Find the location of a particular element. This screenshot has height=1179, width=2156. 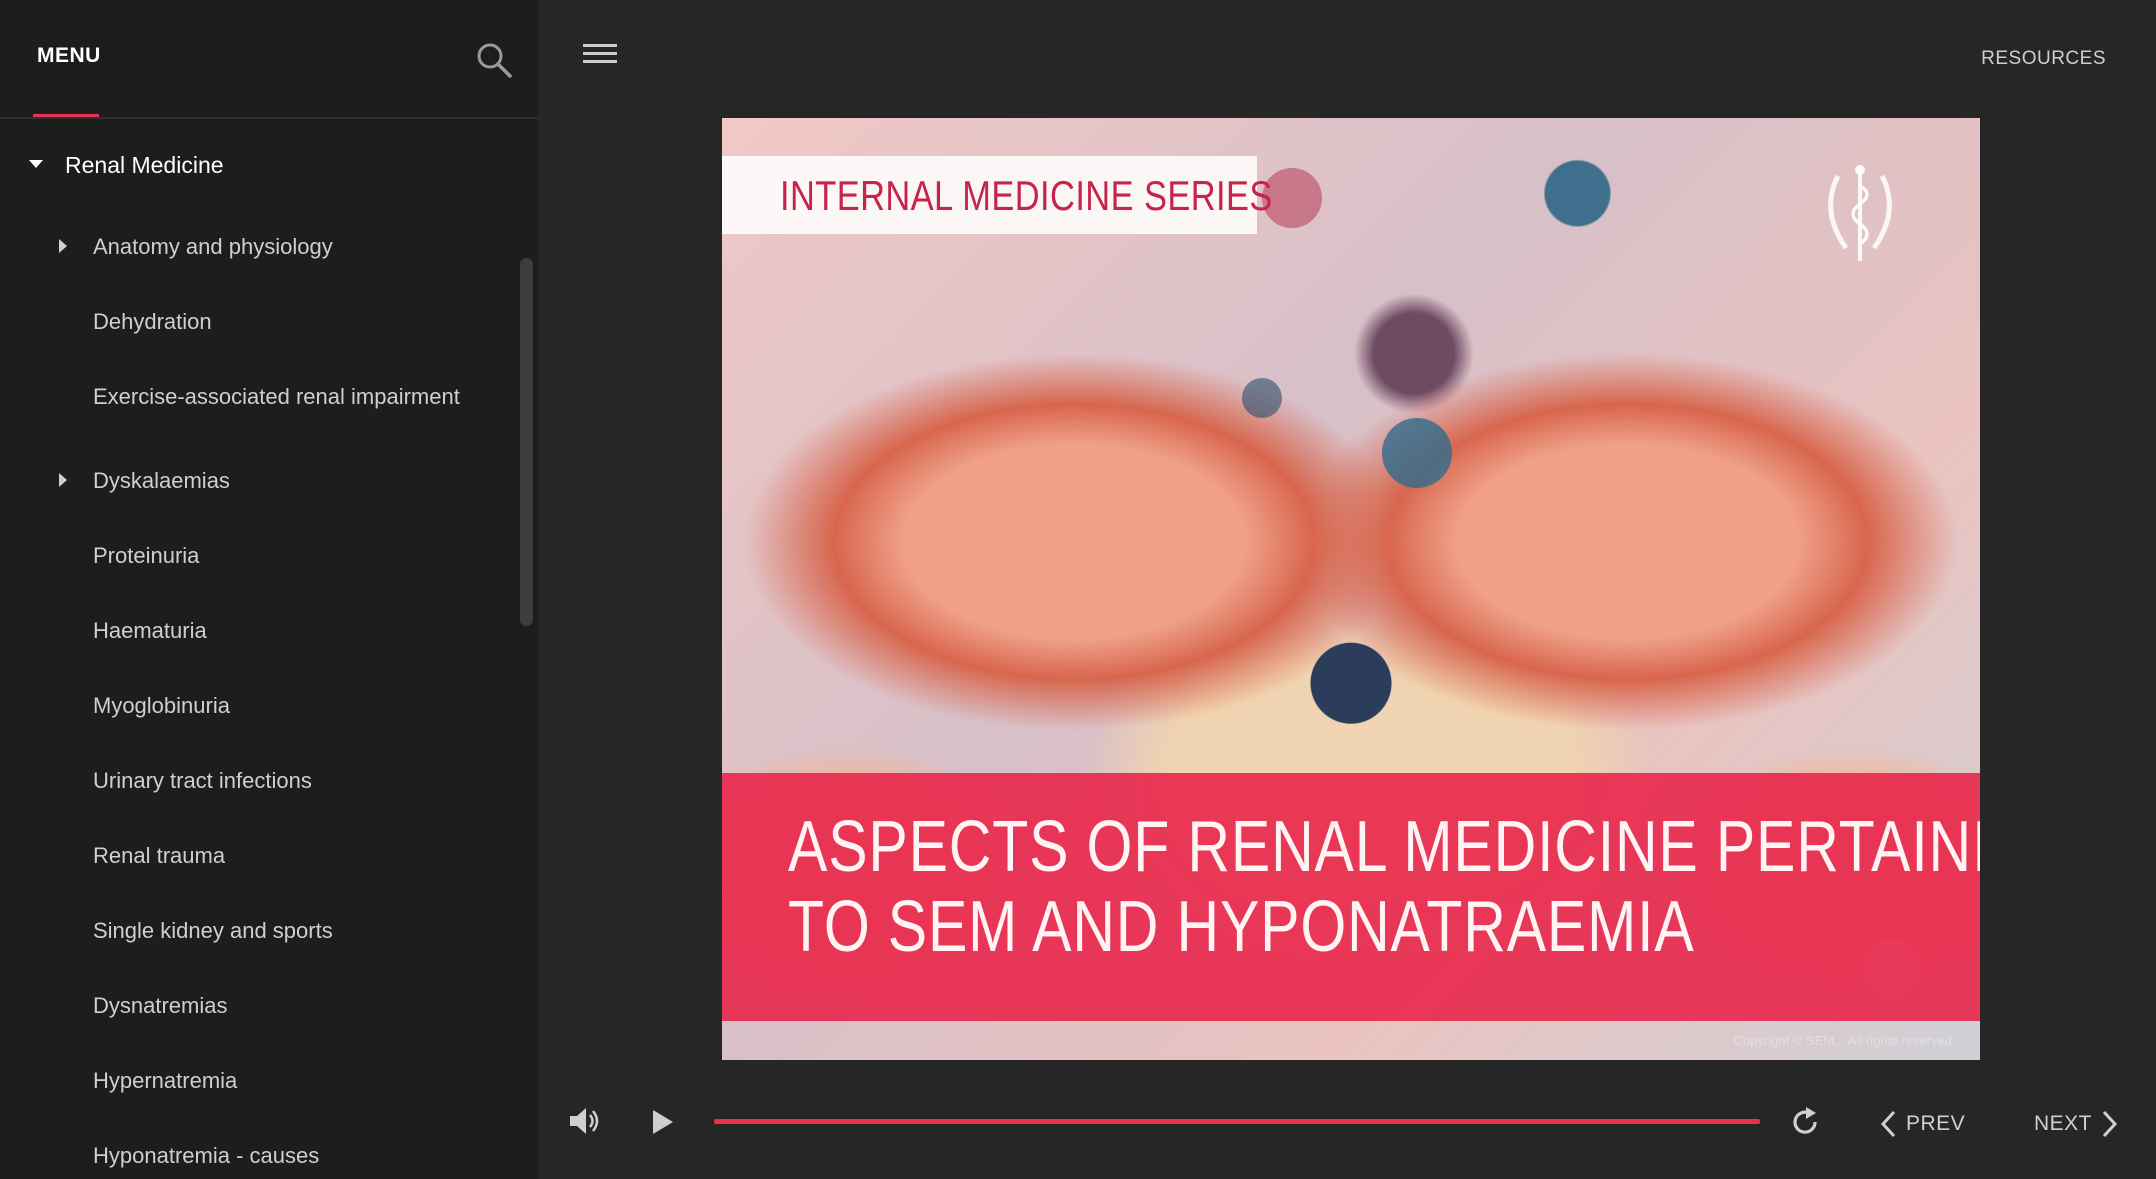

sidebar-item-label: Myoglobinuria is located at coordinates (161, 705).